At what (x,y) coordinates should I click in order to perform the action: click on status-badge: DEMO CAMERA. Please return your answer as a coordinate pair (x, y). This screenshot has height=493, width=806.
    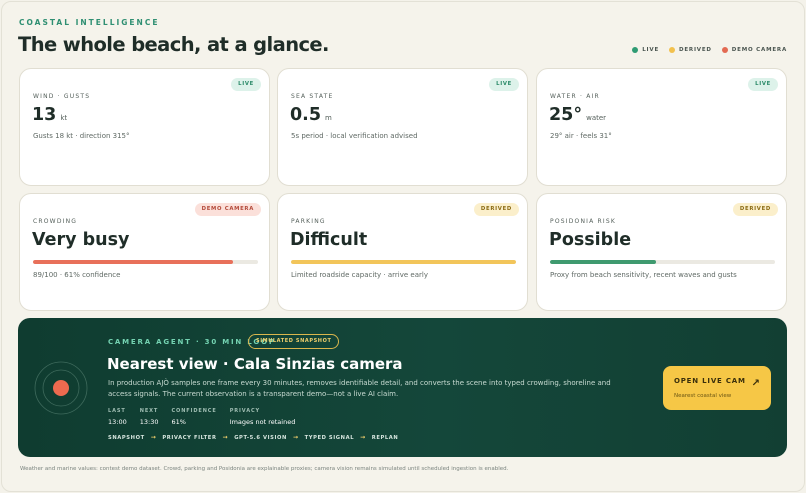
    Looking at the image, I should click on (227, 209).